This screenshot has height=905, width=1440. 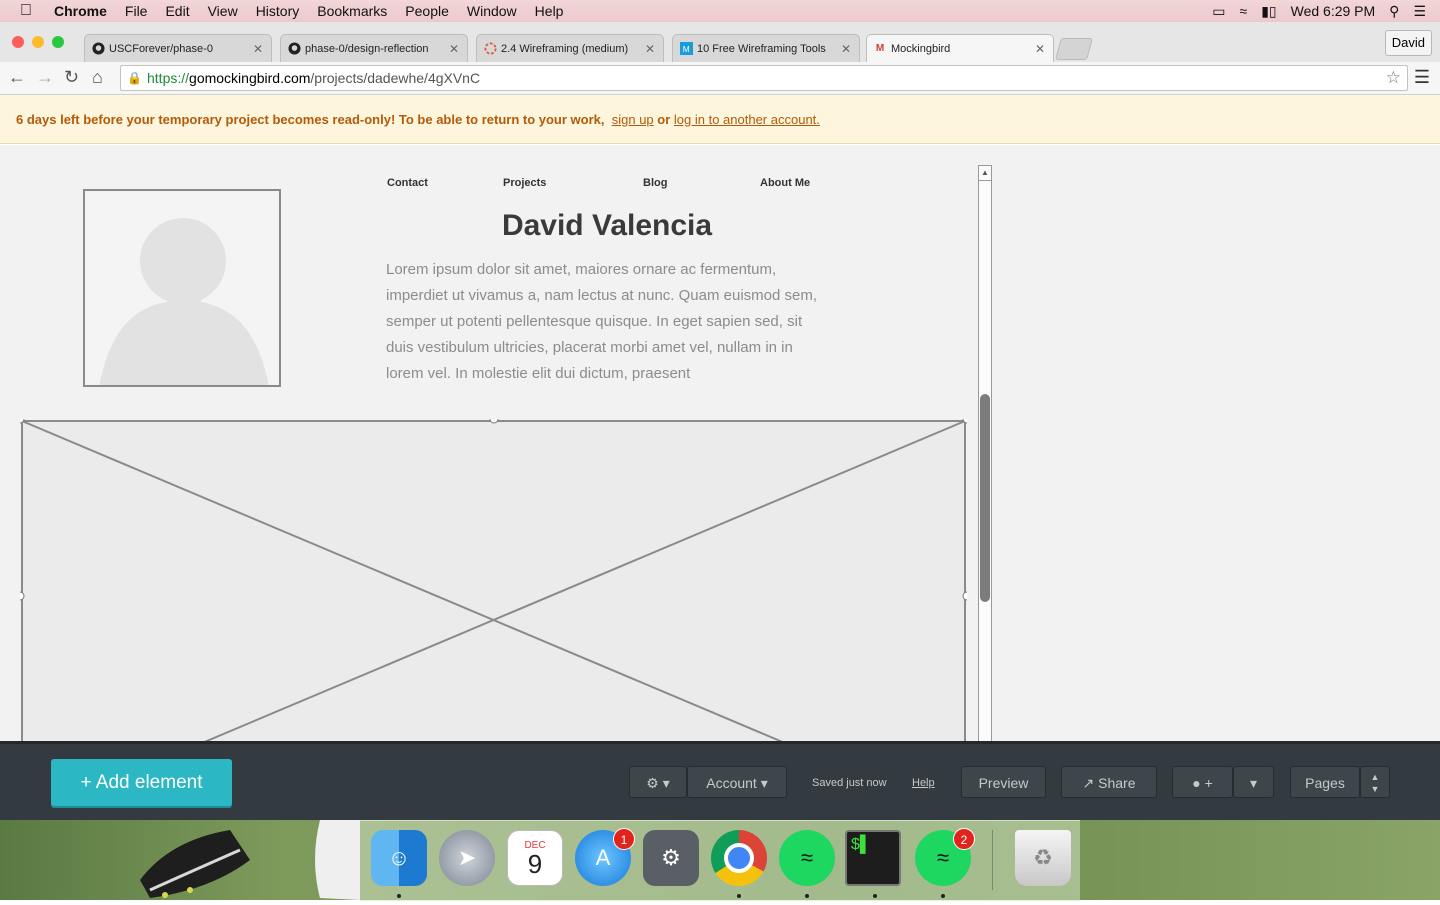 What do you see at coordinates (184, 301) in the screenshot?
I see `person-silhouette-icon` at bounding box center [184, 301].